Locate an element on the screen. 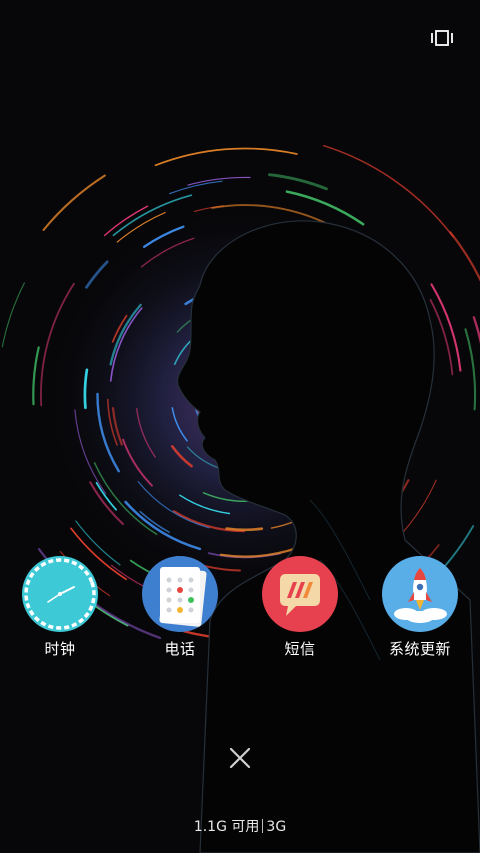  app-messages: 短信 is located at coordinates (300, 607).